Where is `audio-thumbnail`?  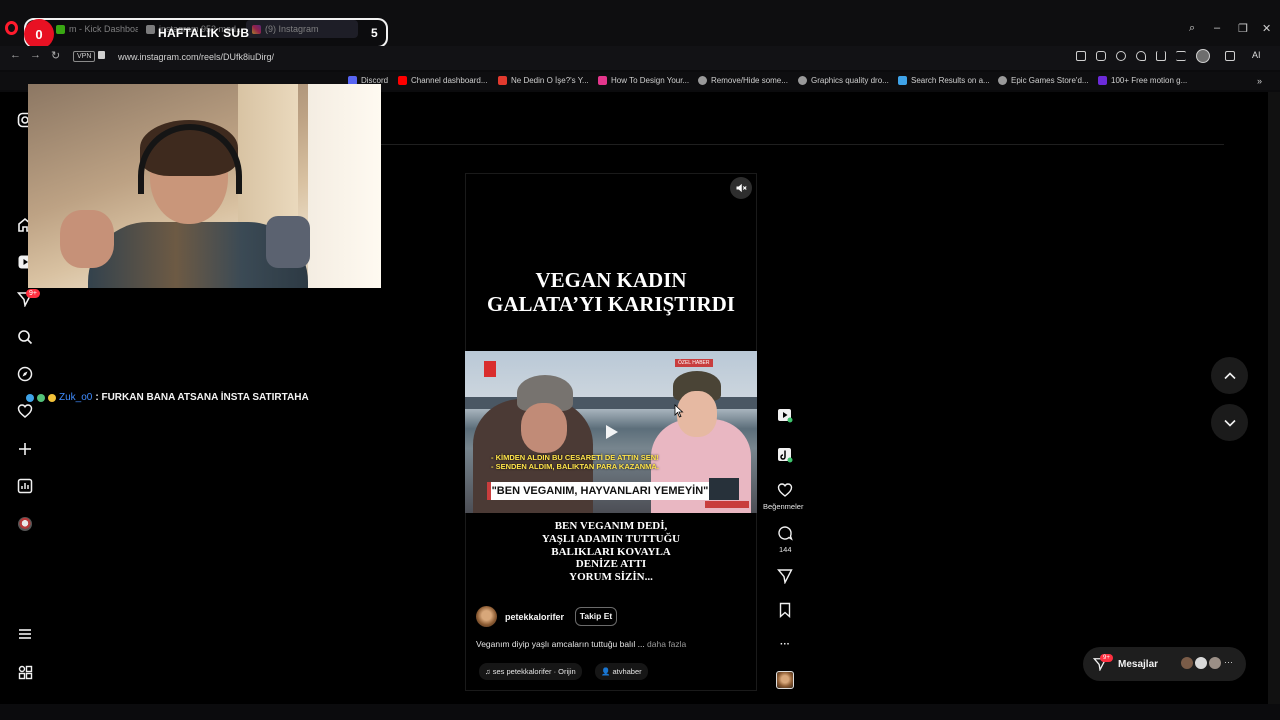 audio-thumbnail is located at coordinates (785, 680).